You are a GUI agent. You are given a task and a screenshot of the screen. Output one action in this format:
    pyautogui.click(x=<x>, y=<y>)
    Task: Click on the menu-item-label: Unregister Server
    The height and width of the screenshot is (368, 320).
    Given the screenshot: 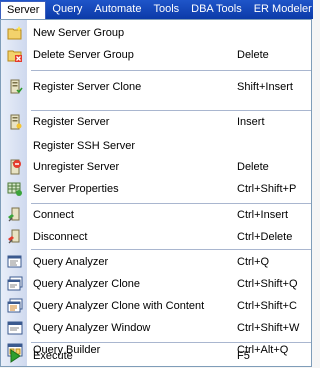 What is the action you would take?
    pyautogui.click(x=76, y=167)
    